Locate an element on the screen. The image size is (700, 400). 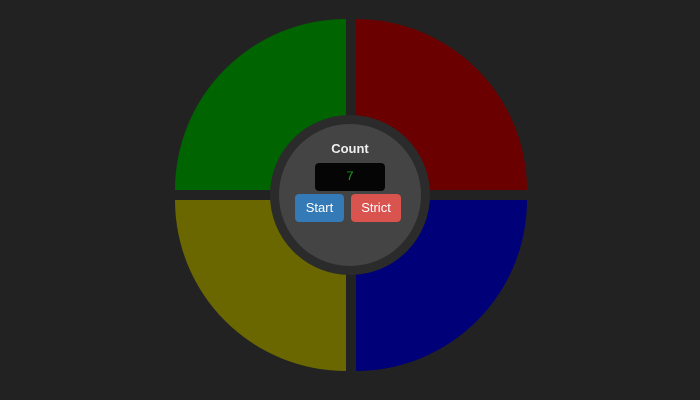
count-title: Count is located at coordinates (350, 148).